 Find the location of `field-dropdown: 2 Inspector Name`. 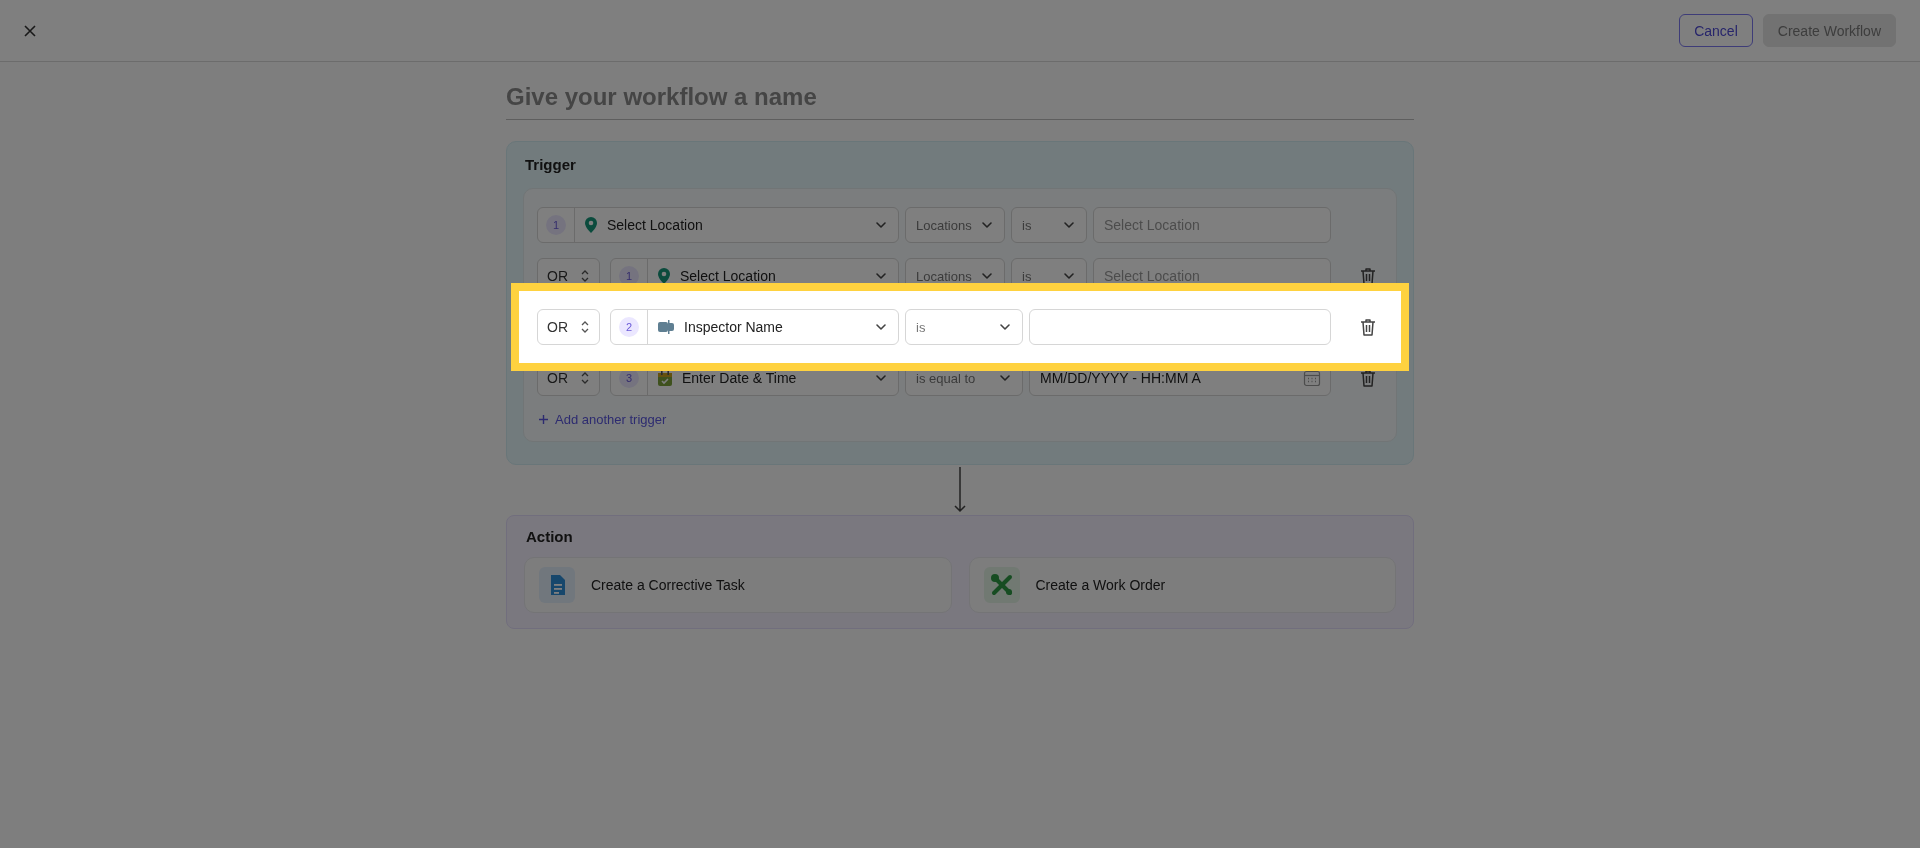

field-dropdown: 2 Inspector Name is located at coordinates (754, 327).